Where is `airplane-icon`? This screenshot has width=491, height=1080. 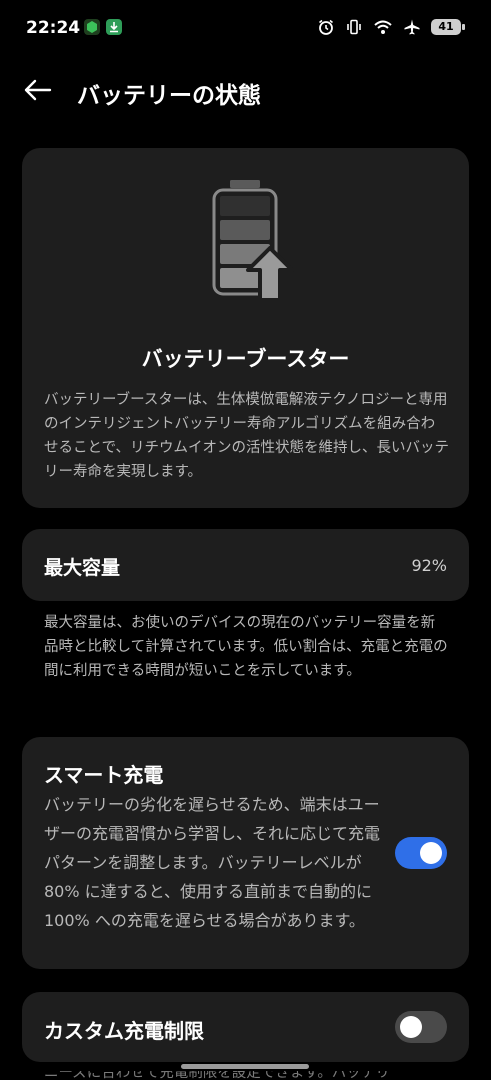
airplane-icon is located at coordinates (412, 27).